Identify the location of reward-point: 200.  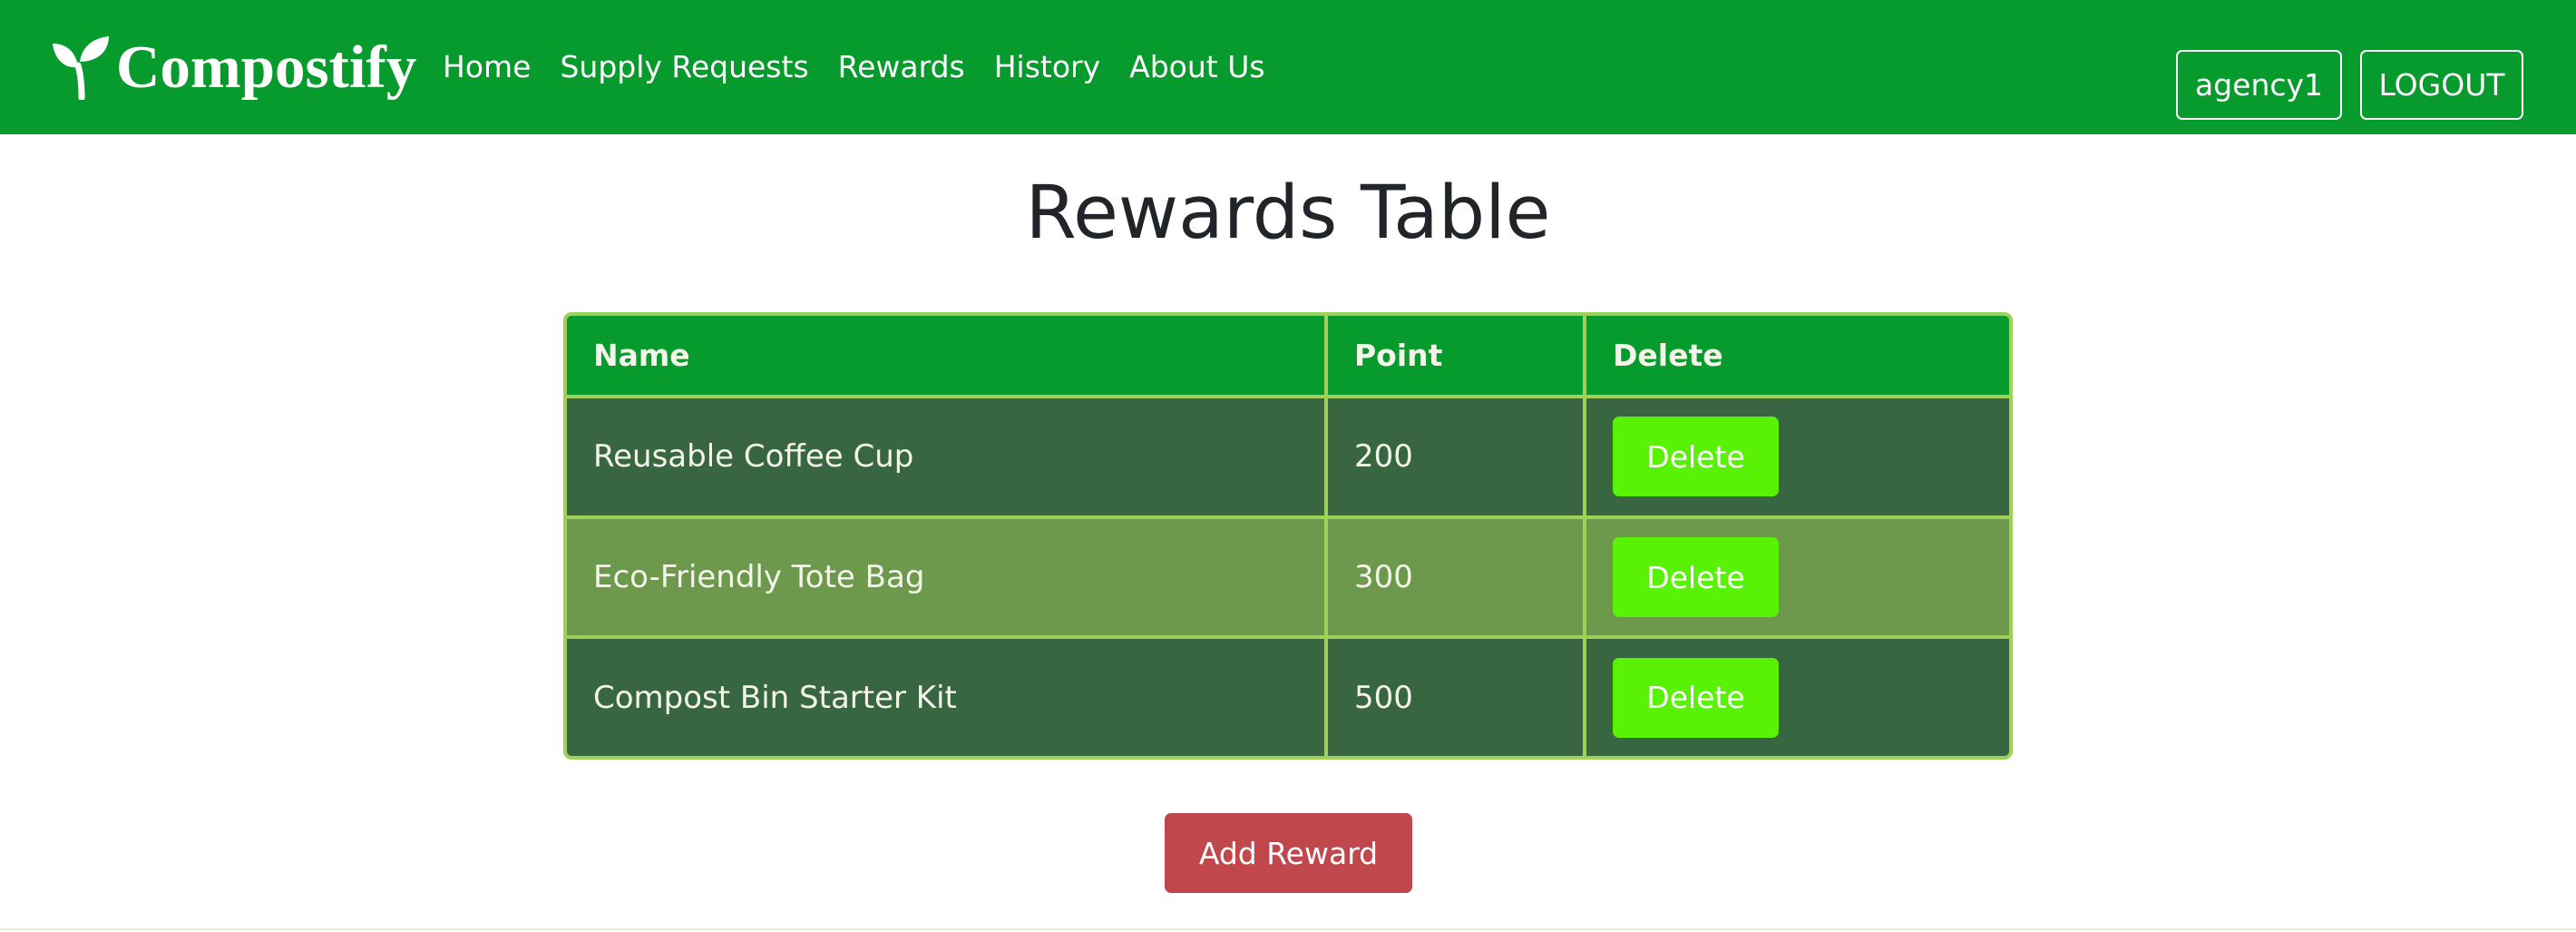
(1455, 457).